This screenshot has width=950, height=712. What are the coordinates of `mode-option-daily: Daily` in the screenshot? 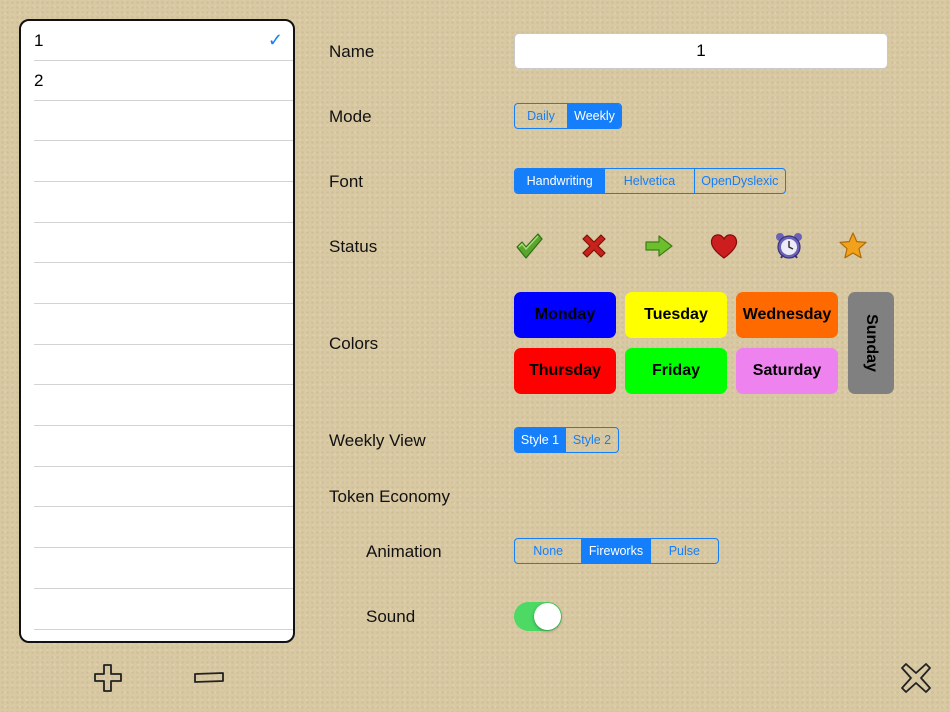 It's located at (542, 116).